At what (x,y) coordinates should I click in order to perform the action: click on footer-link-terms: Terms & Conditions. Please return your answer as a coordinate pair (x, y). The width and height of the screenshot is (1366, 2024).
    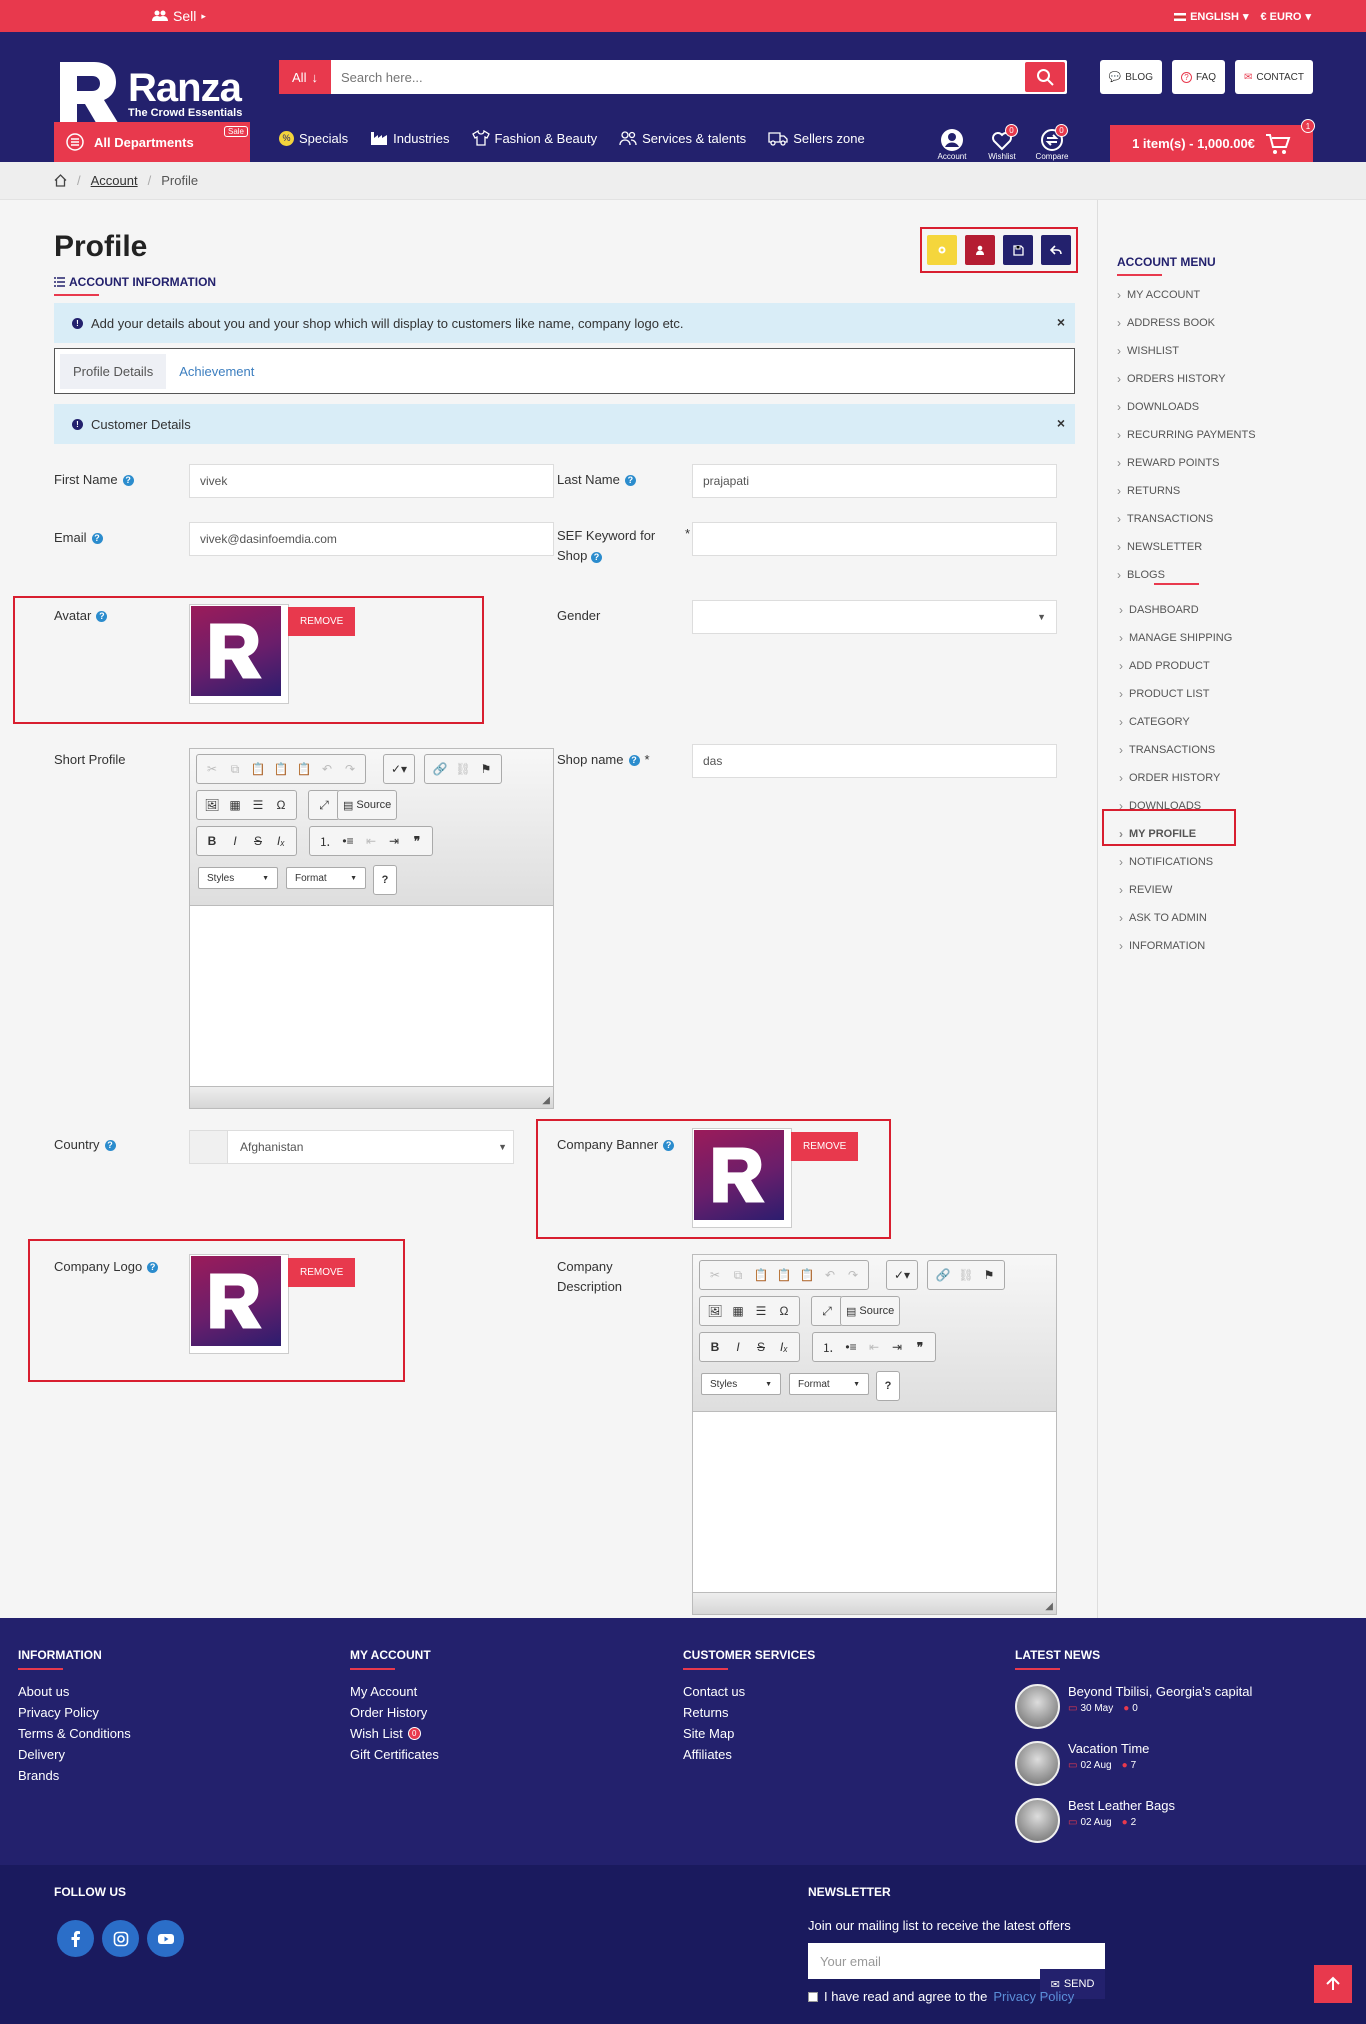
    Looking at the image, I should click on (74, 1733).